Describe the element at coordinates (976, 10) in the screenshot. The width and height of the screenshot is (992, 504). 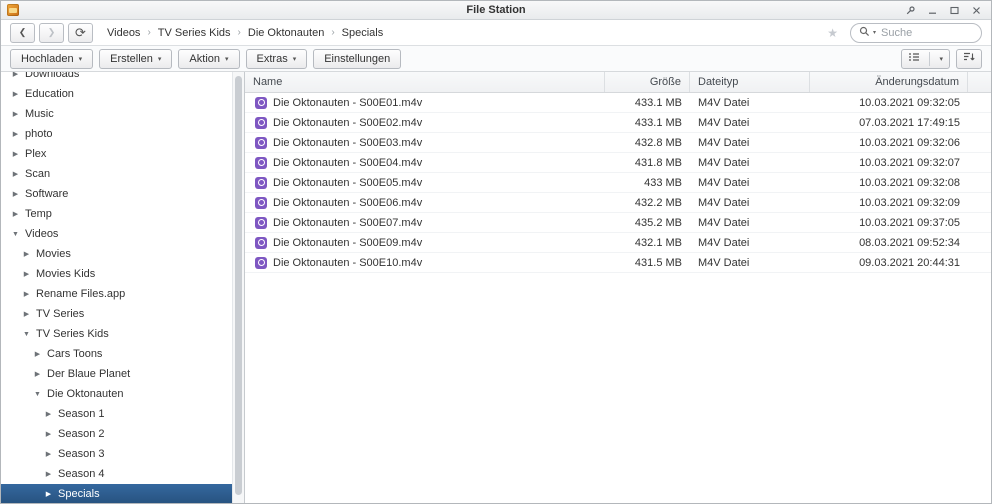
I see `close-icon` at that location.